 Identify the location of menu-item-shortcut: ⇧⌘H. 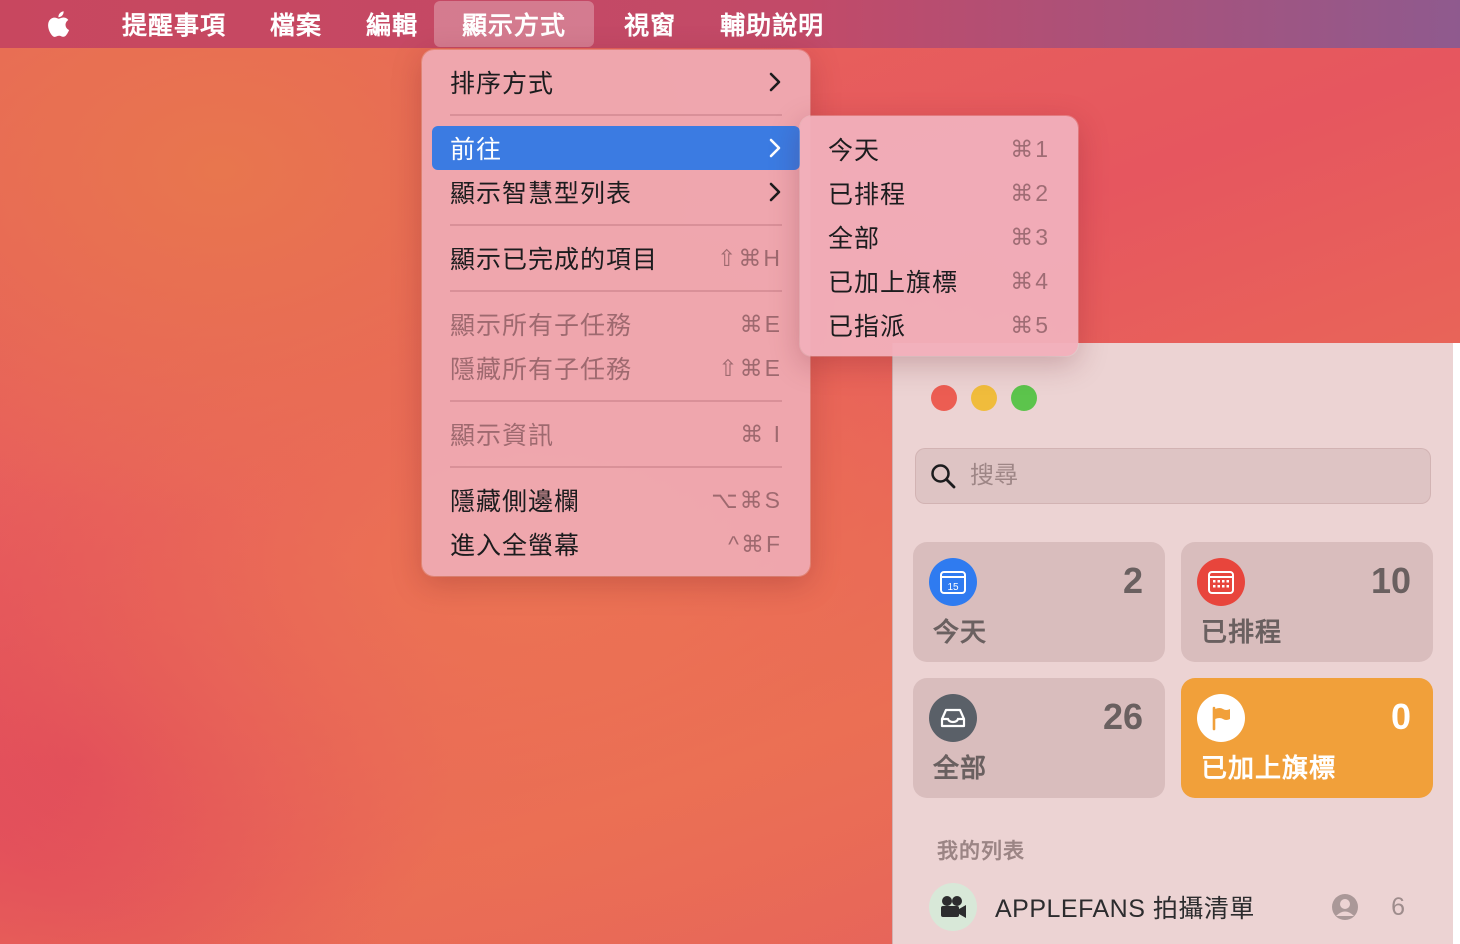
(749, 257).